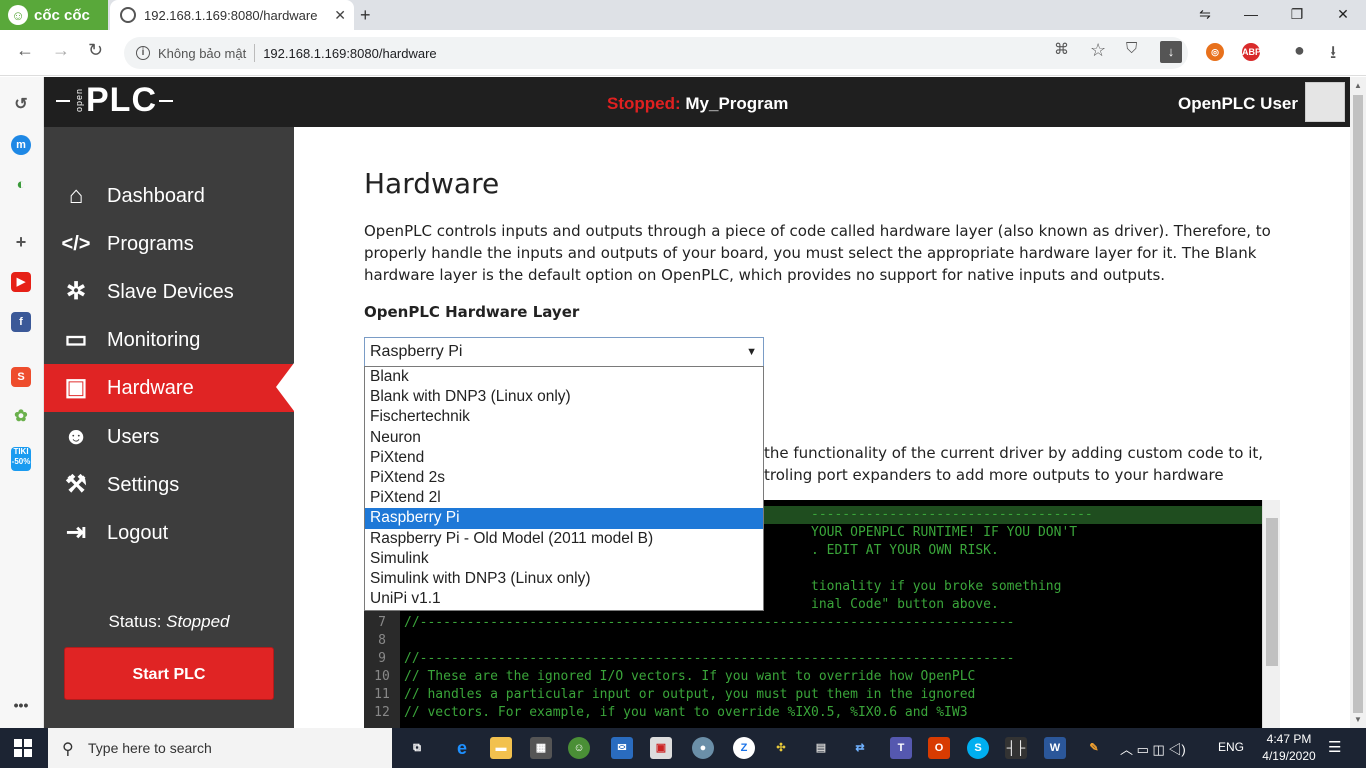 The height and width of the screenshot is (768, 1366). Describe the element at coordinates (564, 458) in the screenshot. I see `dropdown-option: PiXtend` at that location.